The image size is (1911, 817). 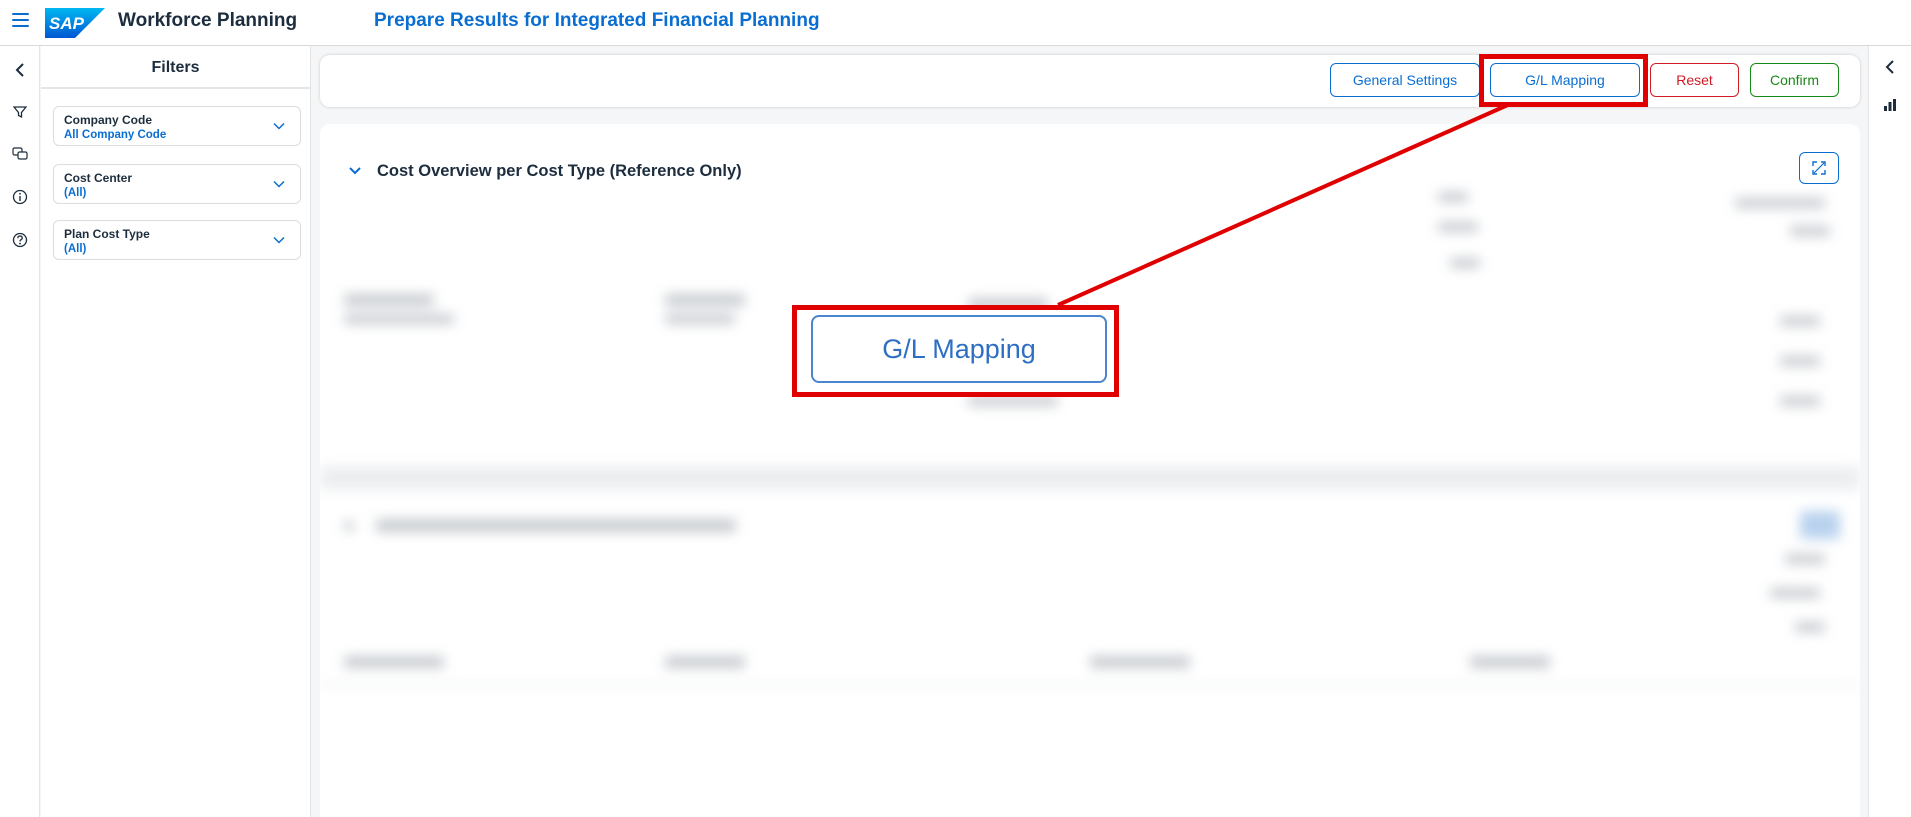 I want to click on sap-logo: SAP, so click(x=75, y=23).